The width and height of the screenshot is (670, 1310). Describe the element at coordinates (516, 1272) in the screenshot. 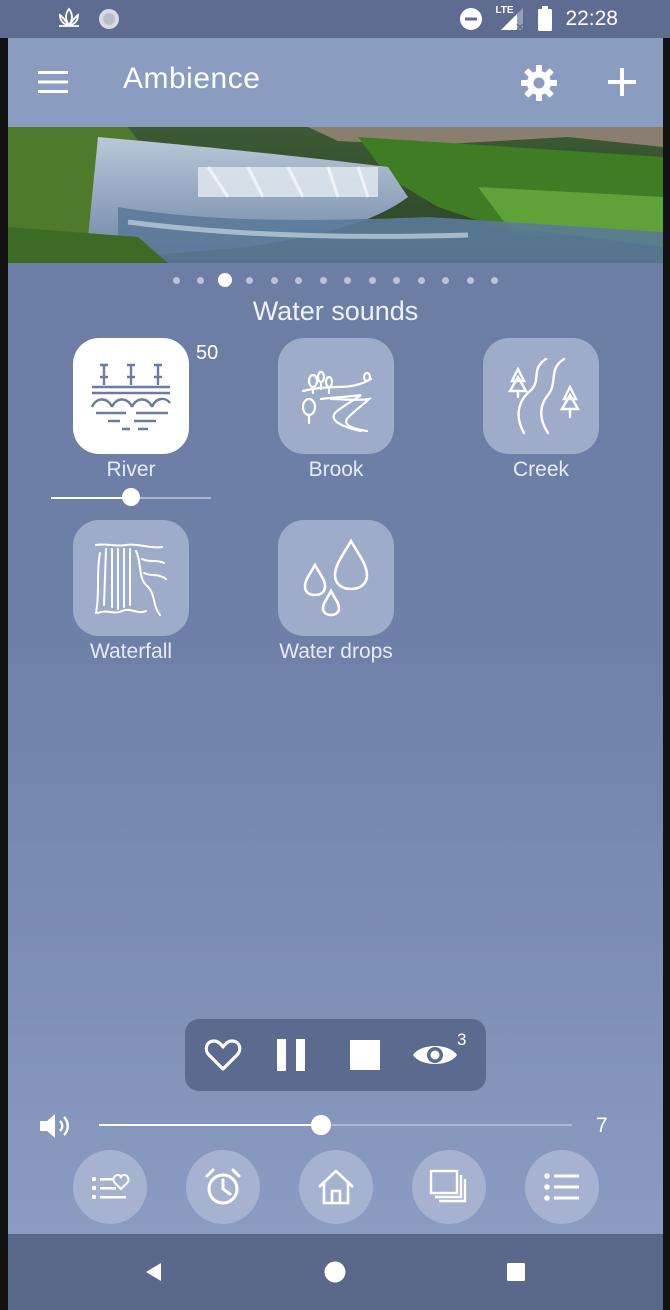

I see `recents-icon` at that location.